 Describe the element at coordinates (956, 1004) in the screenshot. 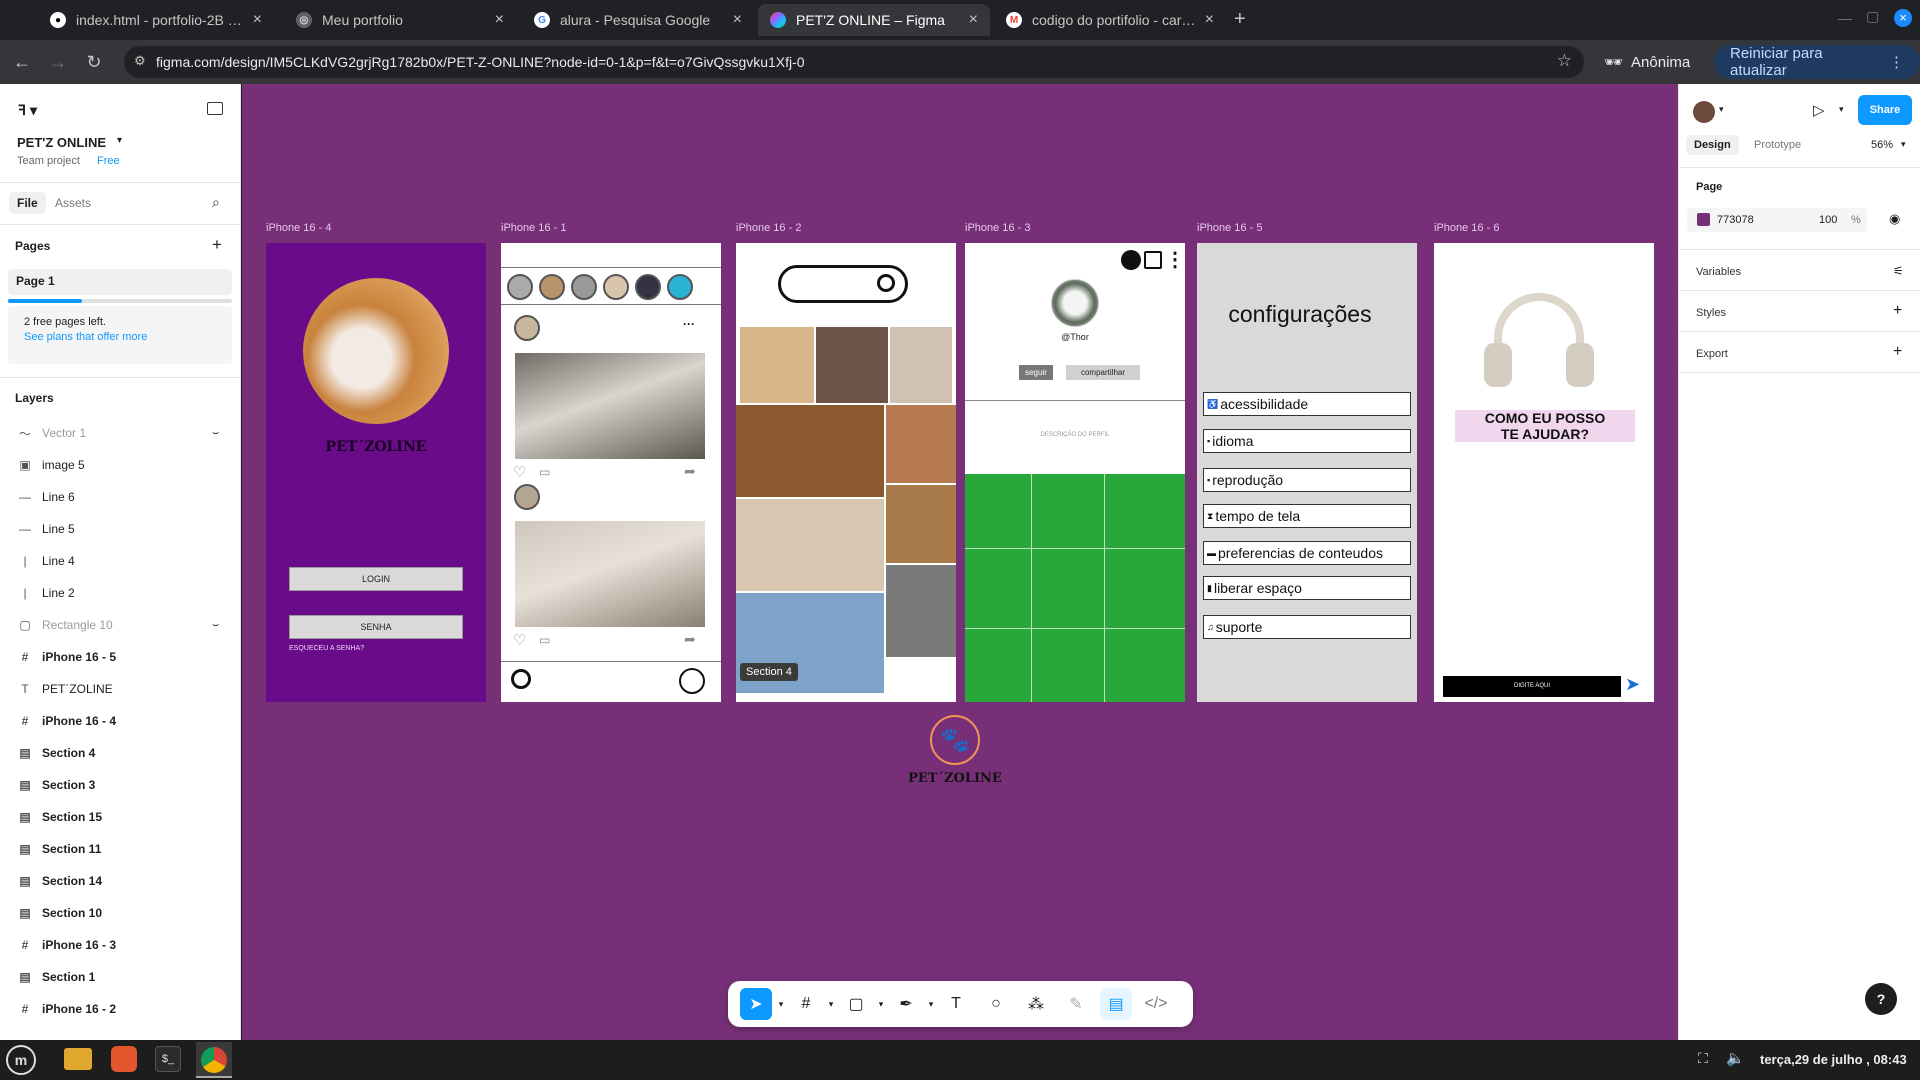

I see `text-tool-icon: T` at that location.